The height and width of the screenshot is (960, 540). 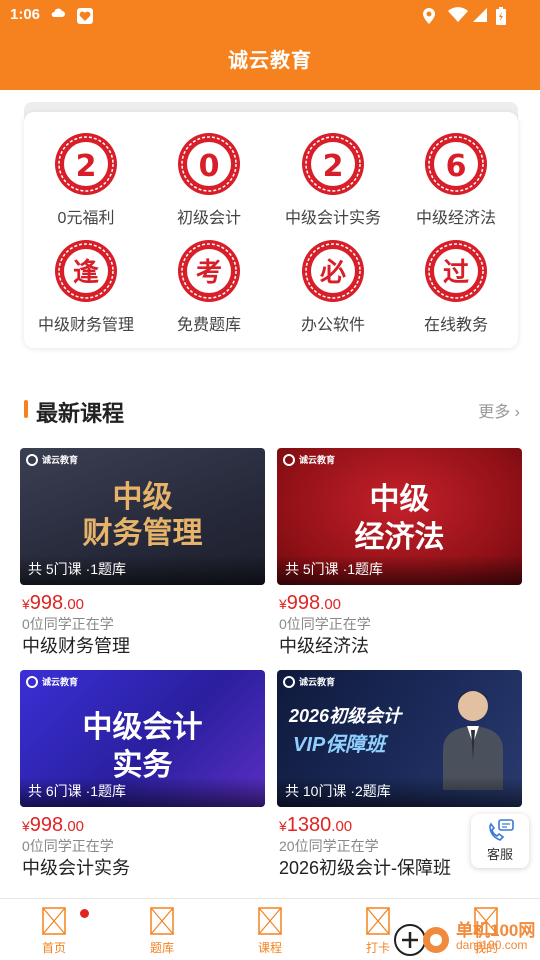 I want to click on course-name: 中级会计实务, so click(x=76, y=868).